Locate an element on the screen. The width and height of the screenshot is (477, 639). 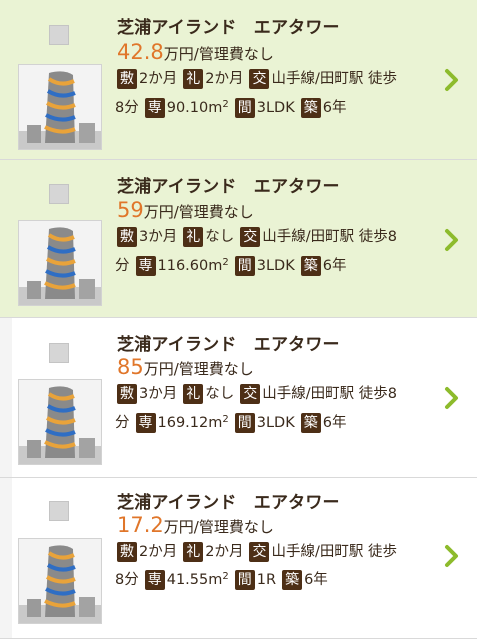
rent-price: 42.8万円/管理費なし is located at coordinates (195, 52).